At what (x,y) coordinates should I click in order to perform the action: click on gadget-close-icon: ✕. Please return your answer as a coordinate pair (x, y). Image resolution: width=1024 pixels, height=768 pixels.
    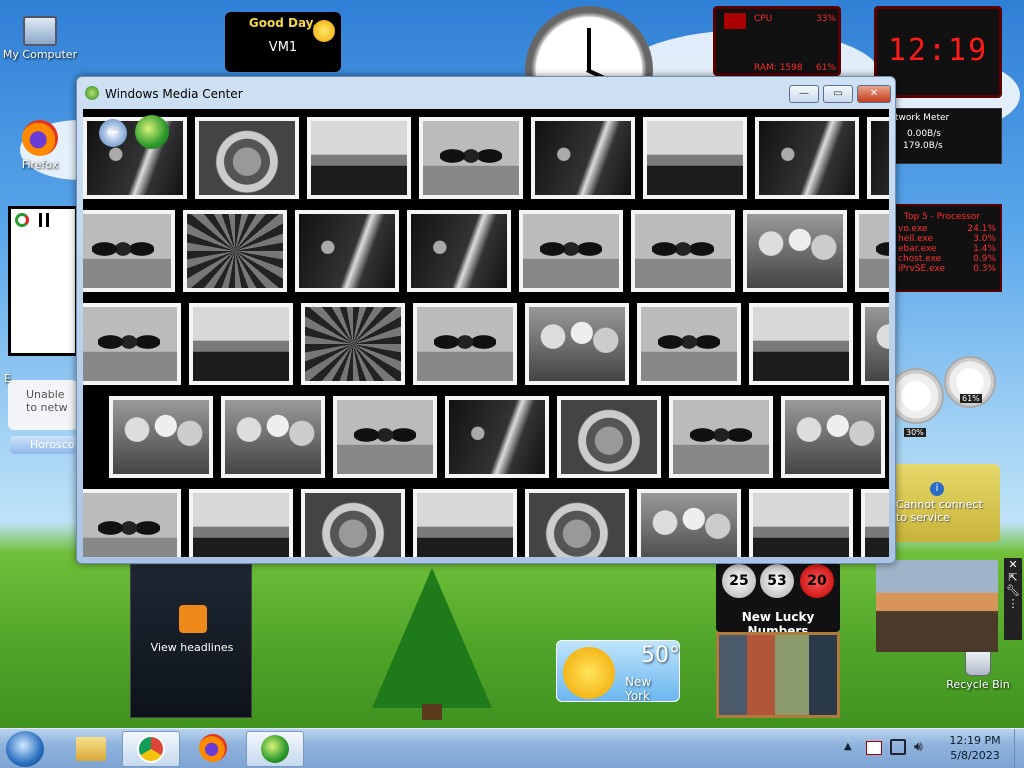
    Looking at the image, I should click on (1013, 564).